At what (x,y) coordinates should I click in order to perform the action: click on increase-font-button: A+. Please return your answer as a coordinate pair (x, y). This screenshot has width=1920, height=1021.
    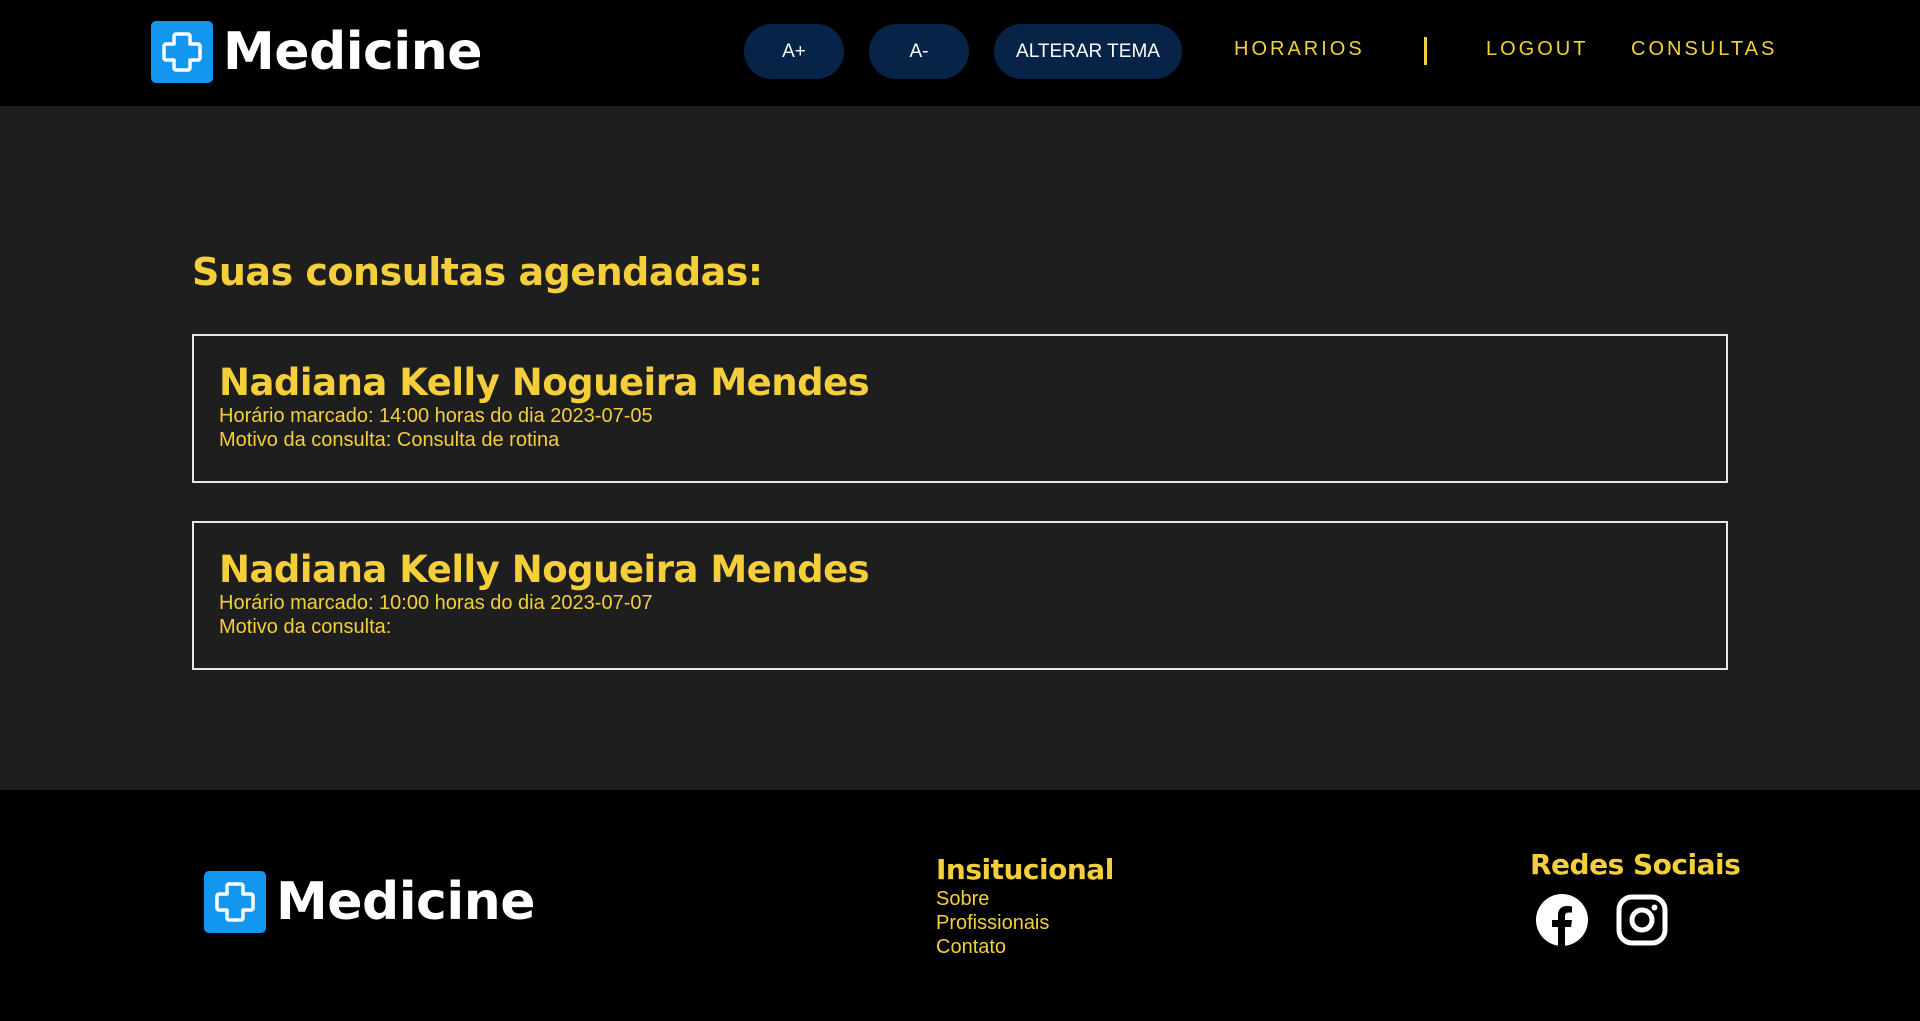
    Looking at the image, I should click on (794, 51).